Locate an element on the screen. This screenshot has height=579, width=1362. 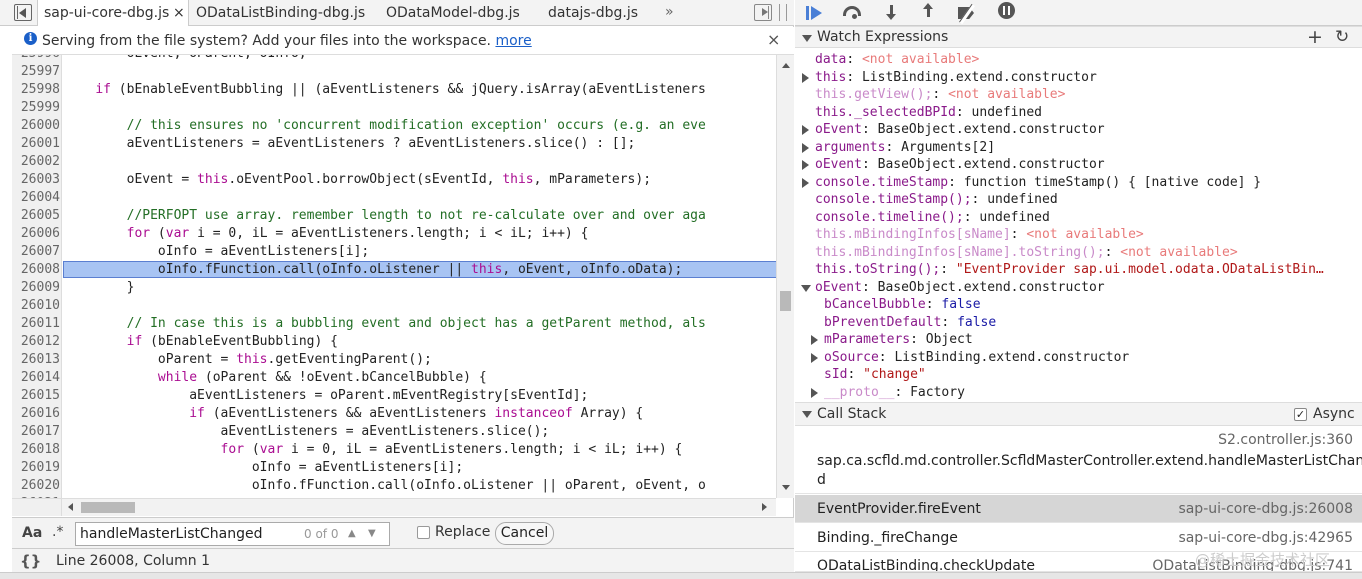
line-number: 25998 is located at coordinates (36, 89).